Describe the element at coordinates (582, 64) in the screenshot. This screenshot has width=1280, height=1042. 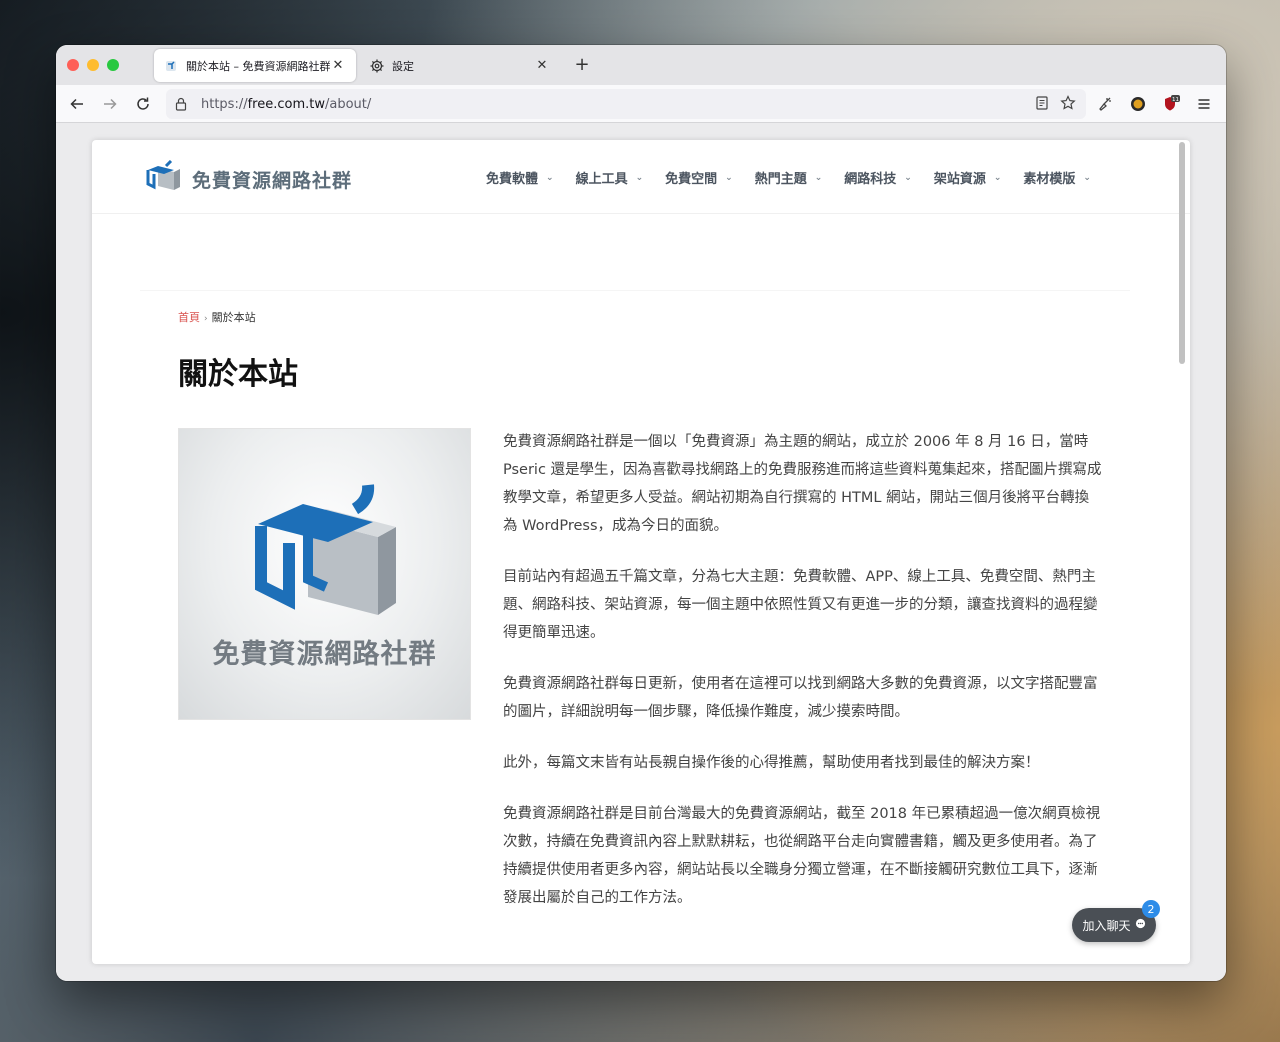
I see `new-tab-plus-icon: +` at that location.